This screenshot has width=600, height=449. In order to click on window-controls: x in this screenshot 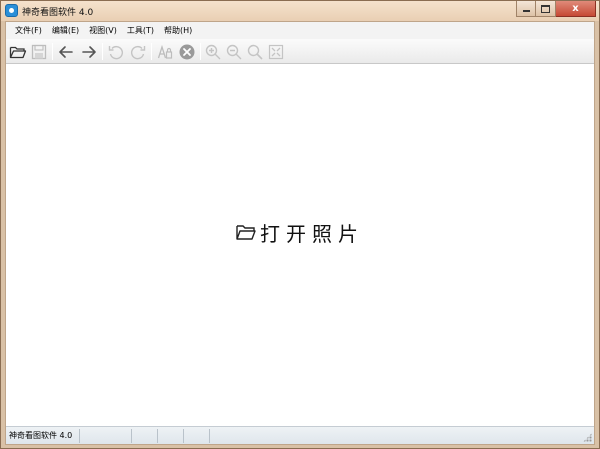, I will do `click(556, 9)`.